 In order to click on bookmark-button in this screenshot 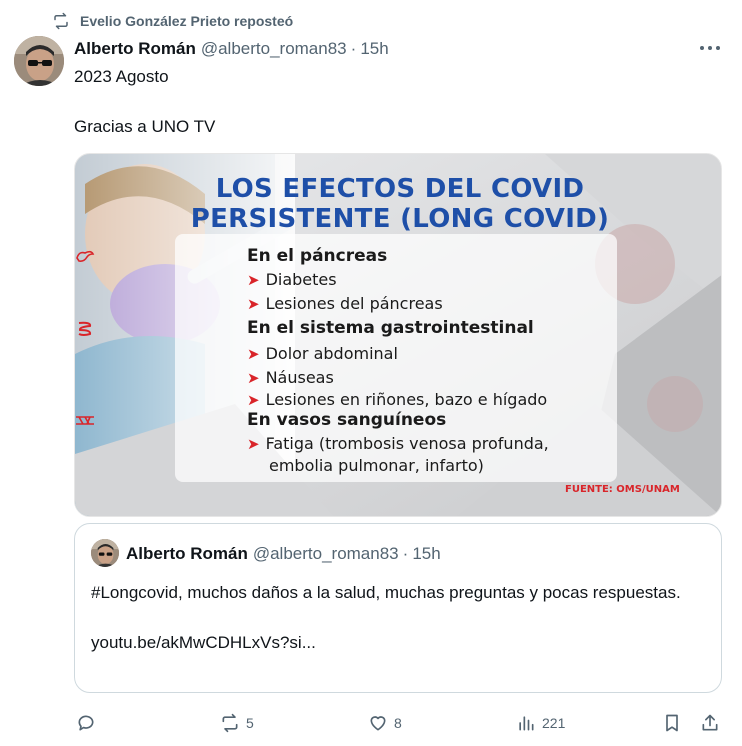, I will do `click(672, 723)`.